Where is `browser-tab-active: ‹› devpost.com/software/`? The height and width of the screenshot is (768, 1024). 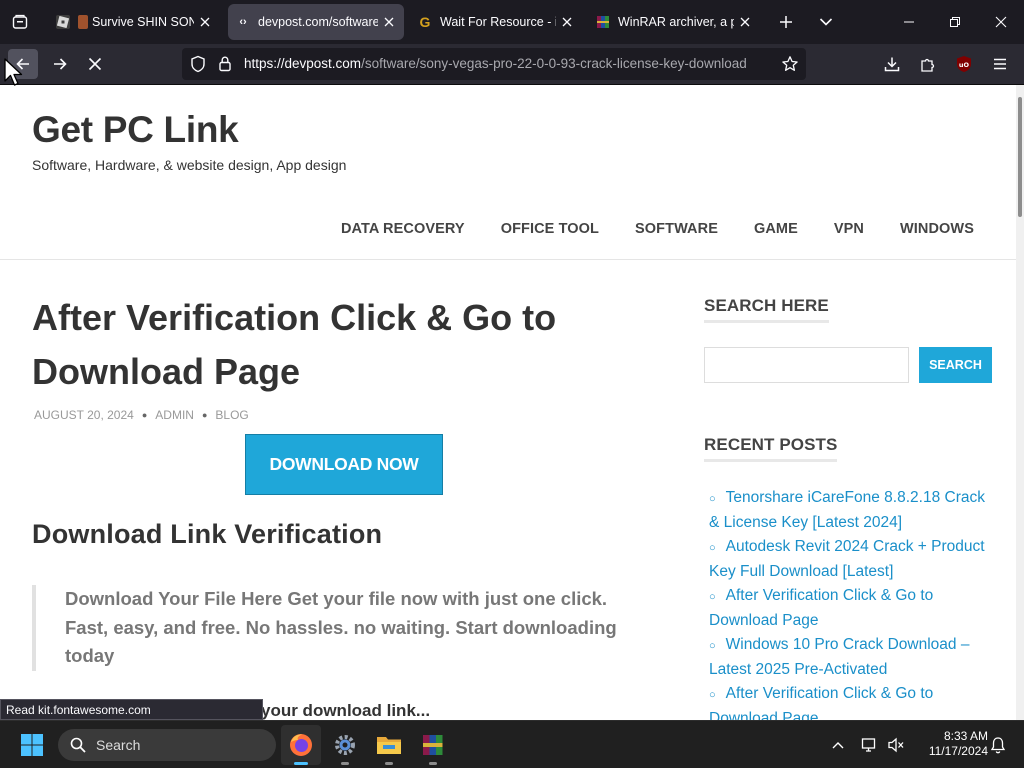 browser-tab-active: ‹› devpost.com/software/ is located at coordinates (316, 22).